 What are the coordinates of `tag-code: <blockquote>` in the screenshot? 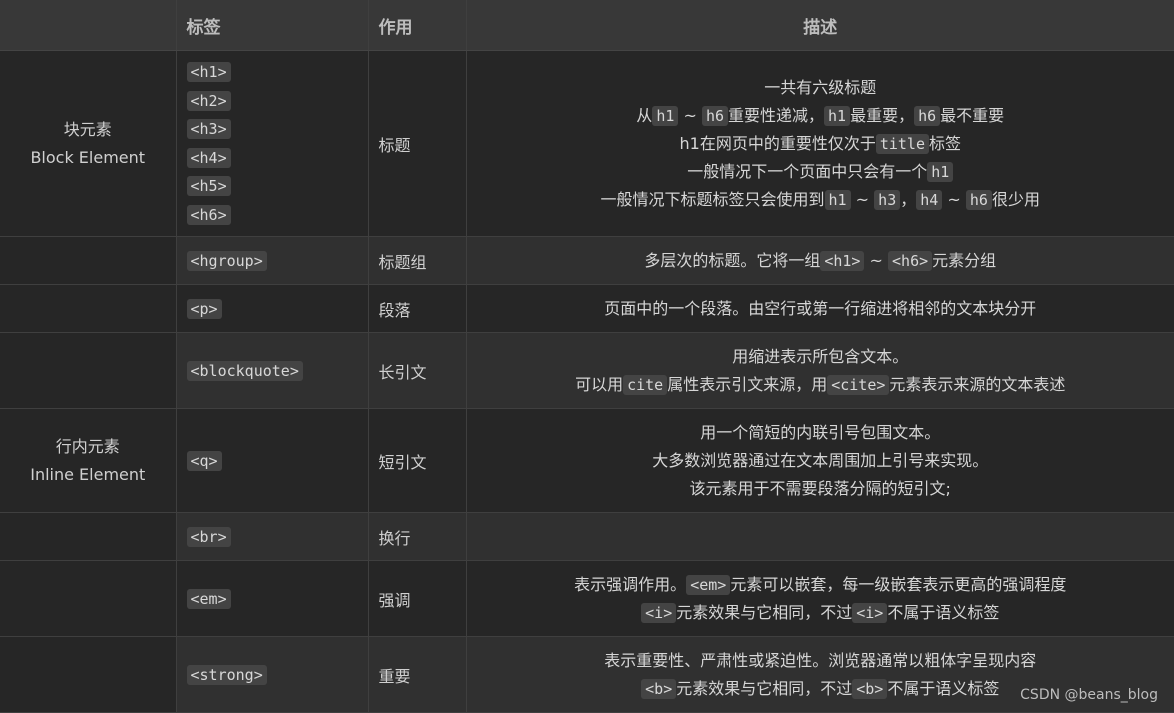 It's located at (244, 371).